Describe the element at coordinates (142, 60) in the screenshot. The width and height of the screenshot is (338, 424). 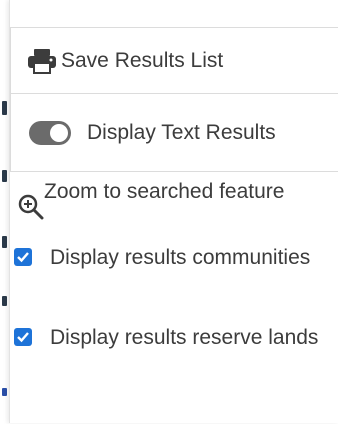
I see `save-results-list-label: Save Results List` at that location.